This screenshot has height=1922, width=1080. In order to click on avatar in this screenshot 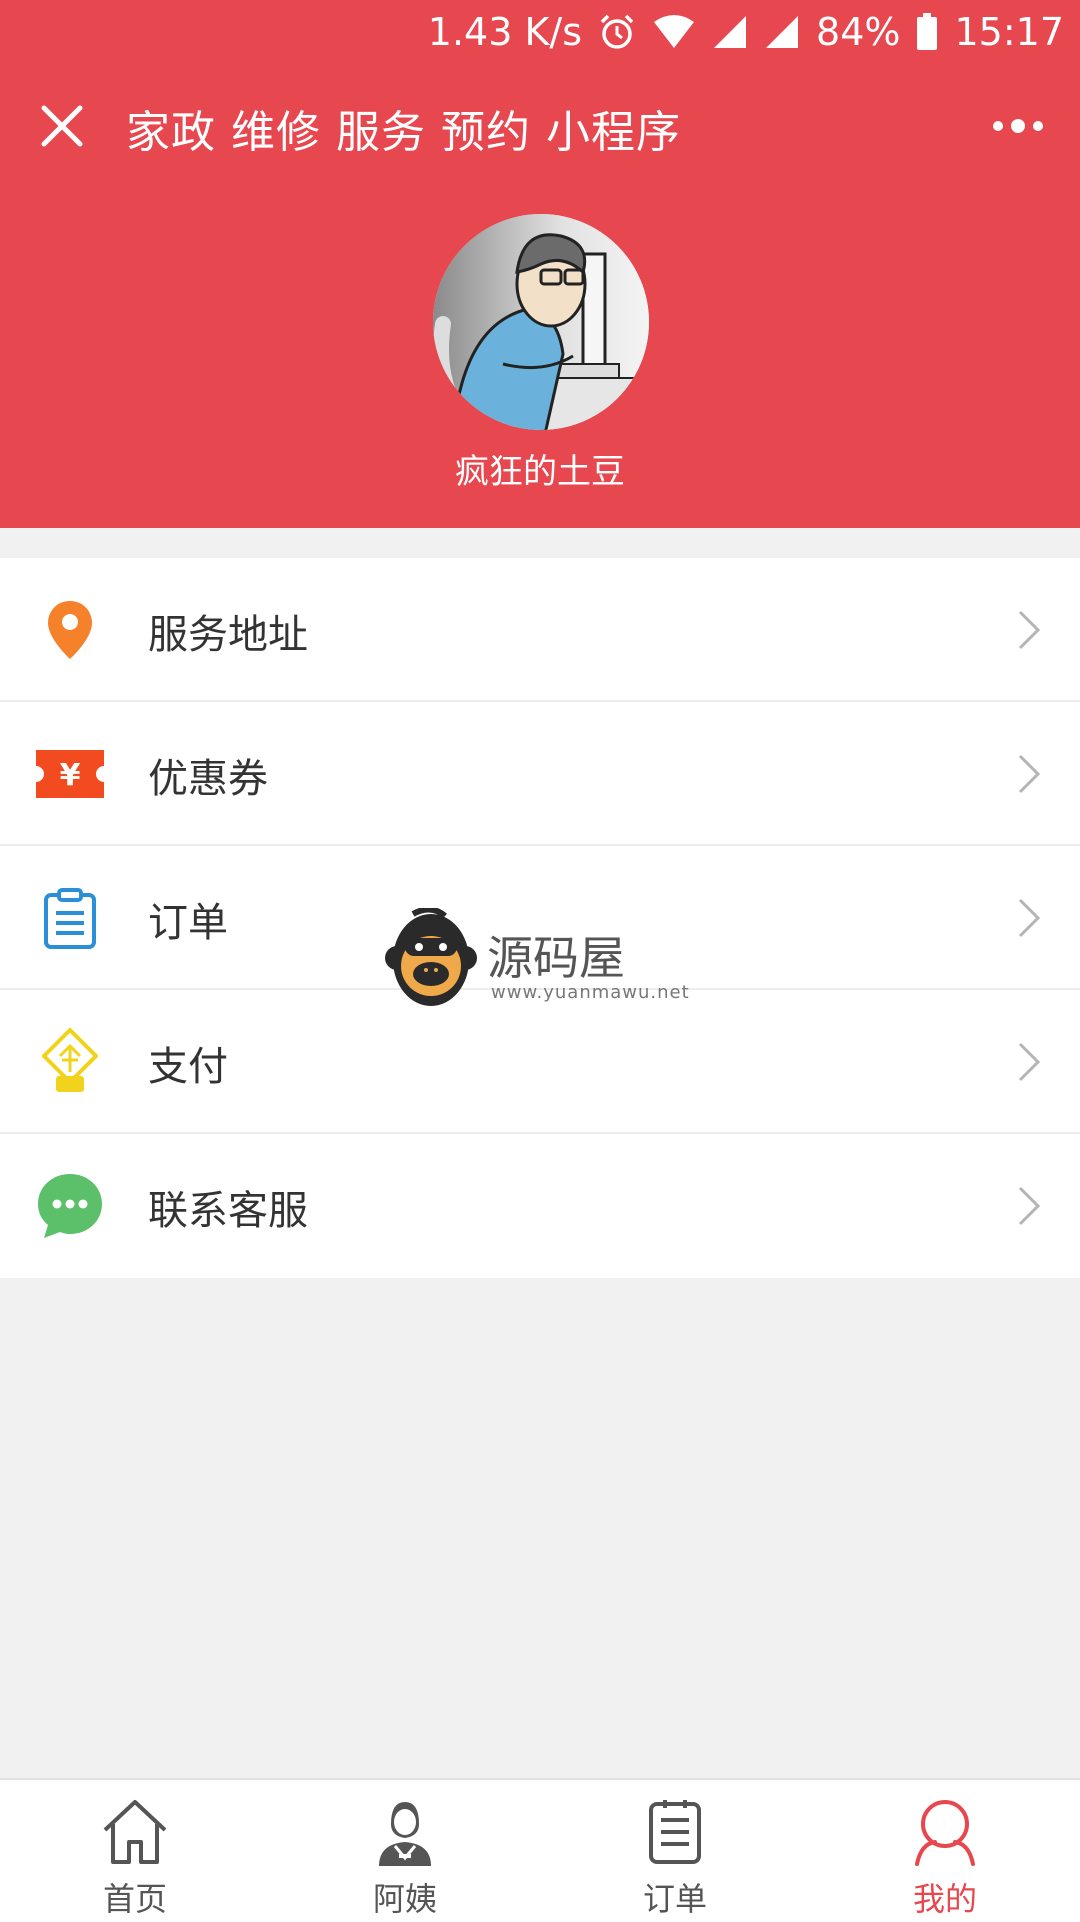, I will do `click(541, 322)`.